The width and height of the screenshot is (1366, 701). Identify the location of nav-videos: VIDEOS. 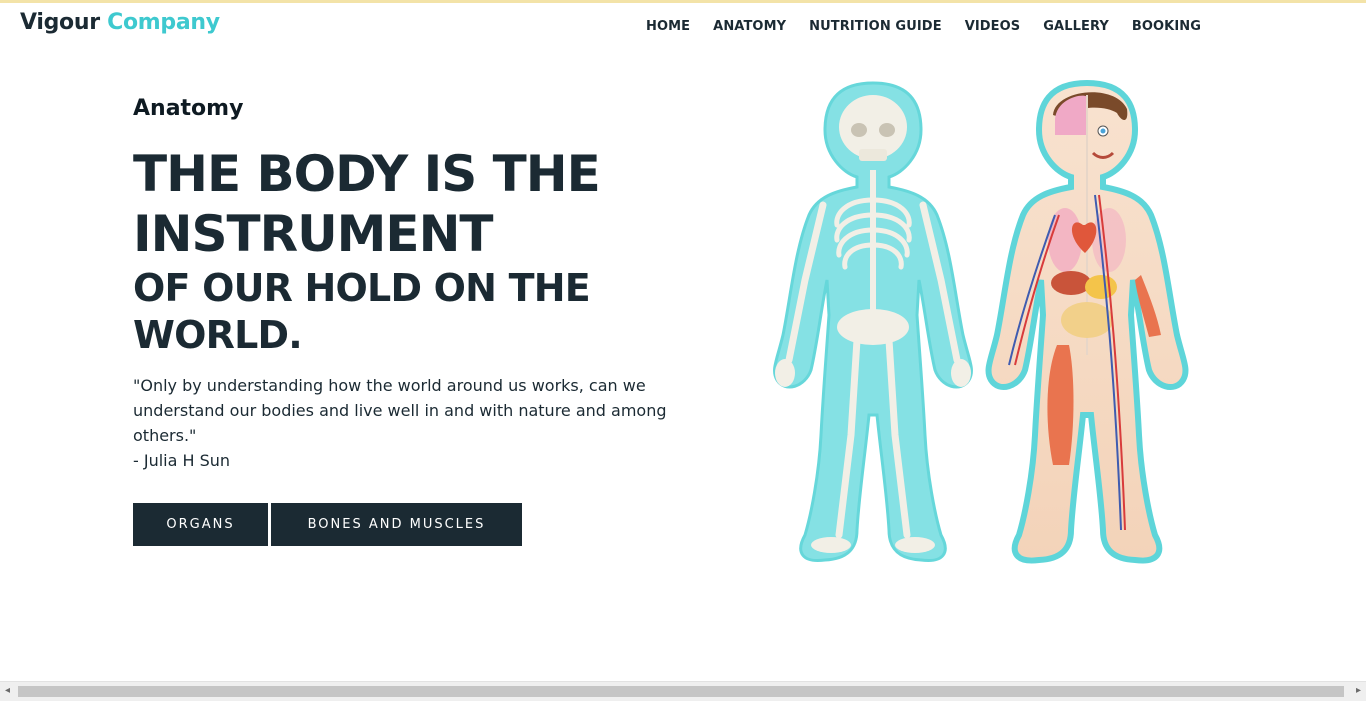
(993, 26).